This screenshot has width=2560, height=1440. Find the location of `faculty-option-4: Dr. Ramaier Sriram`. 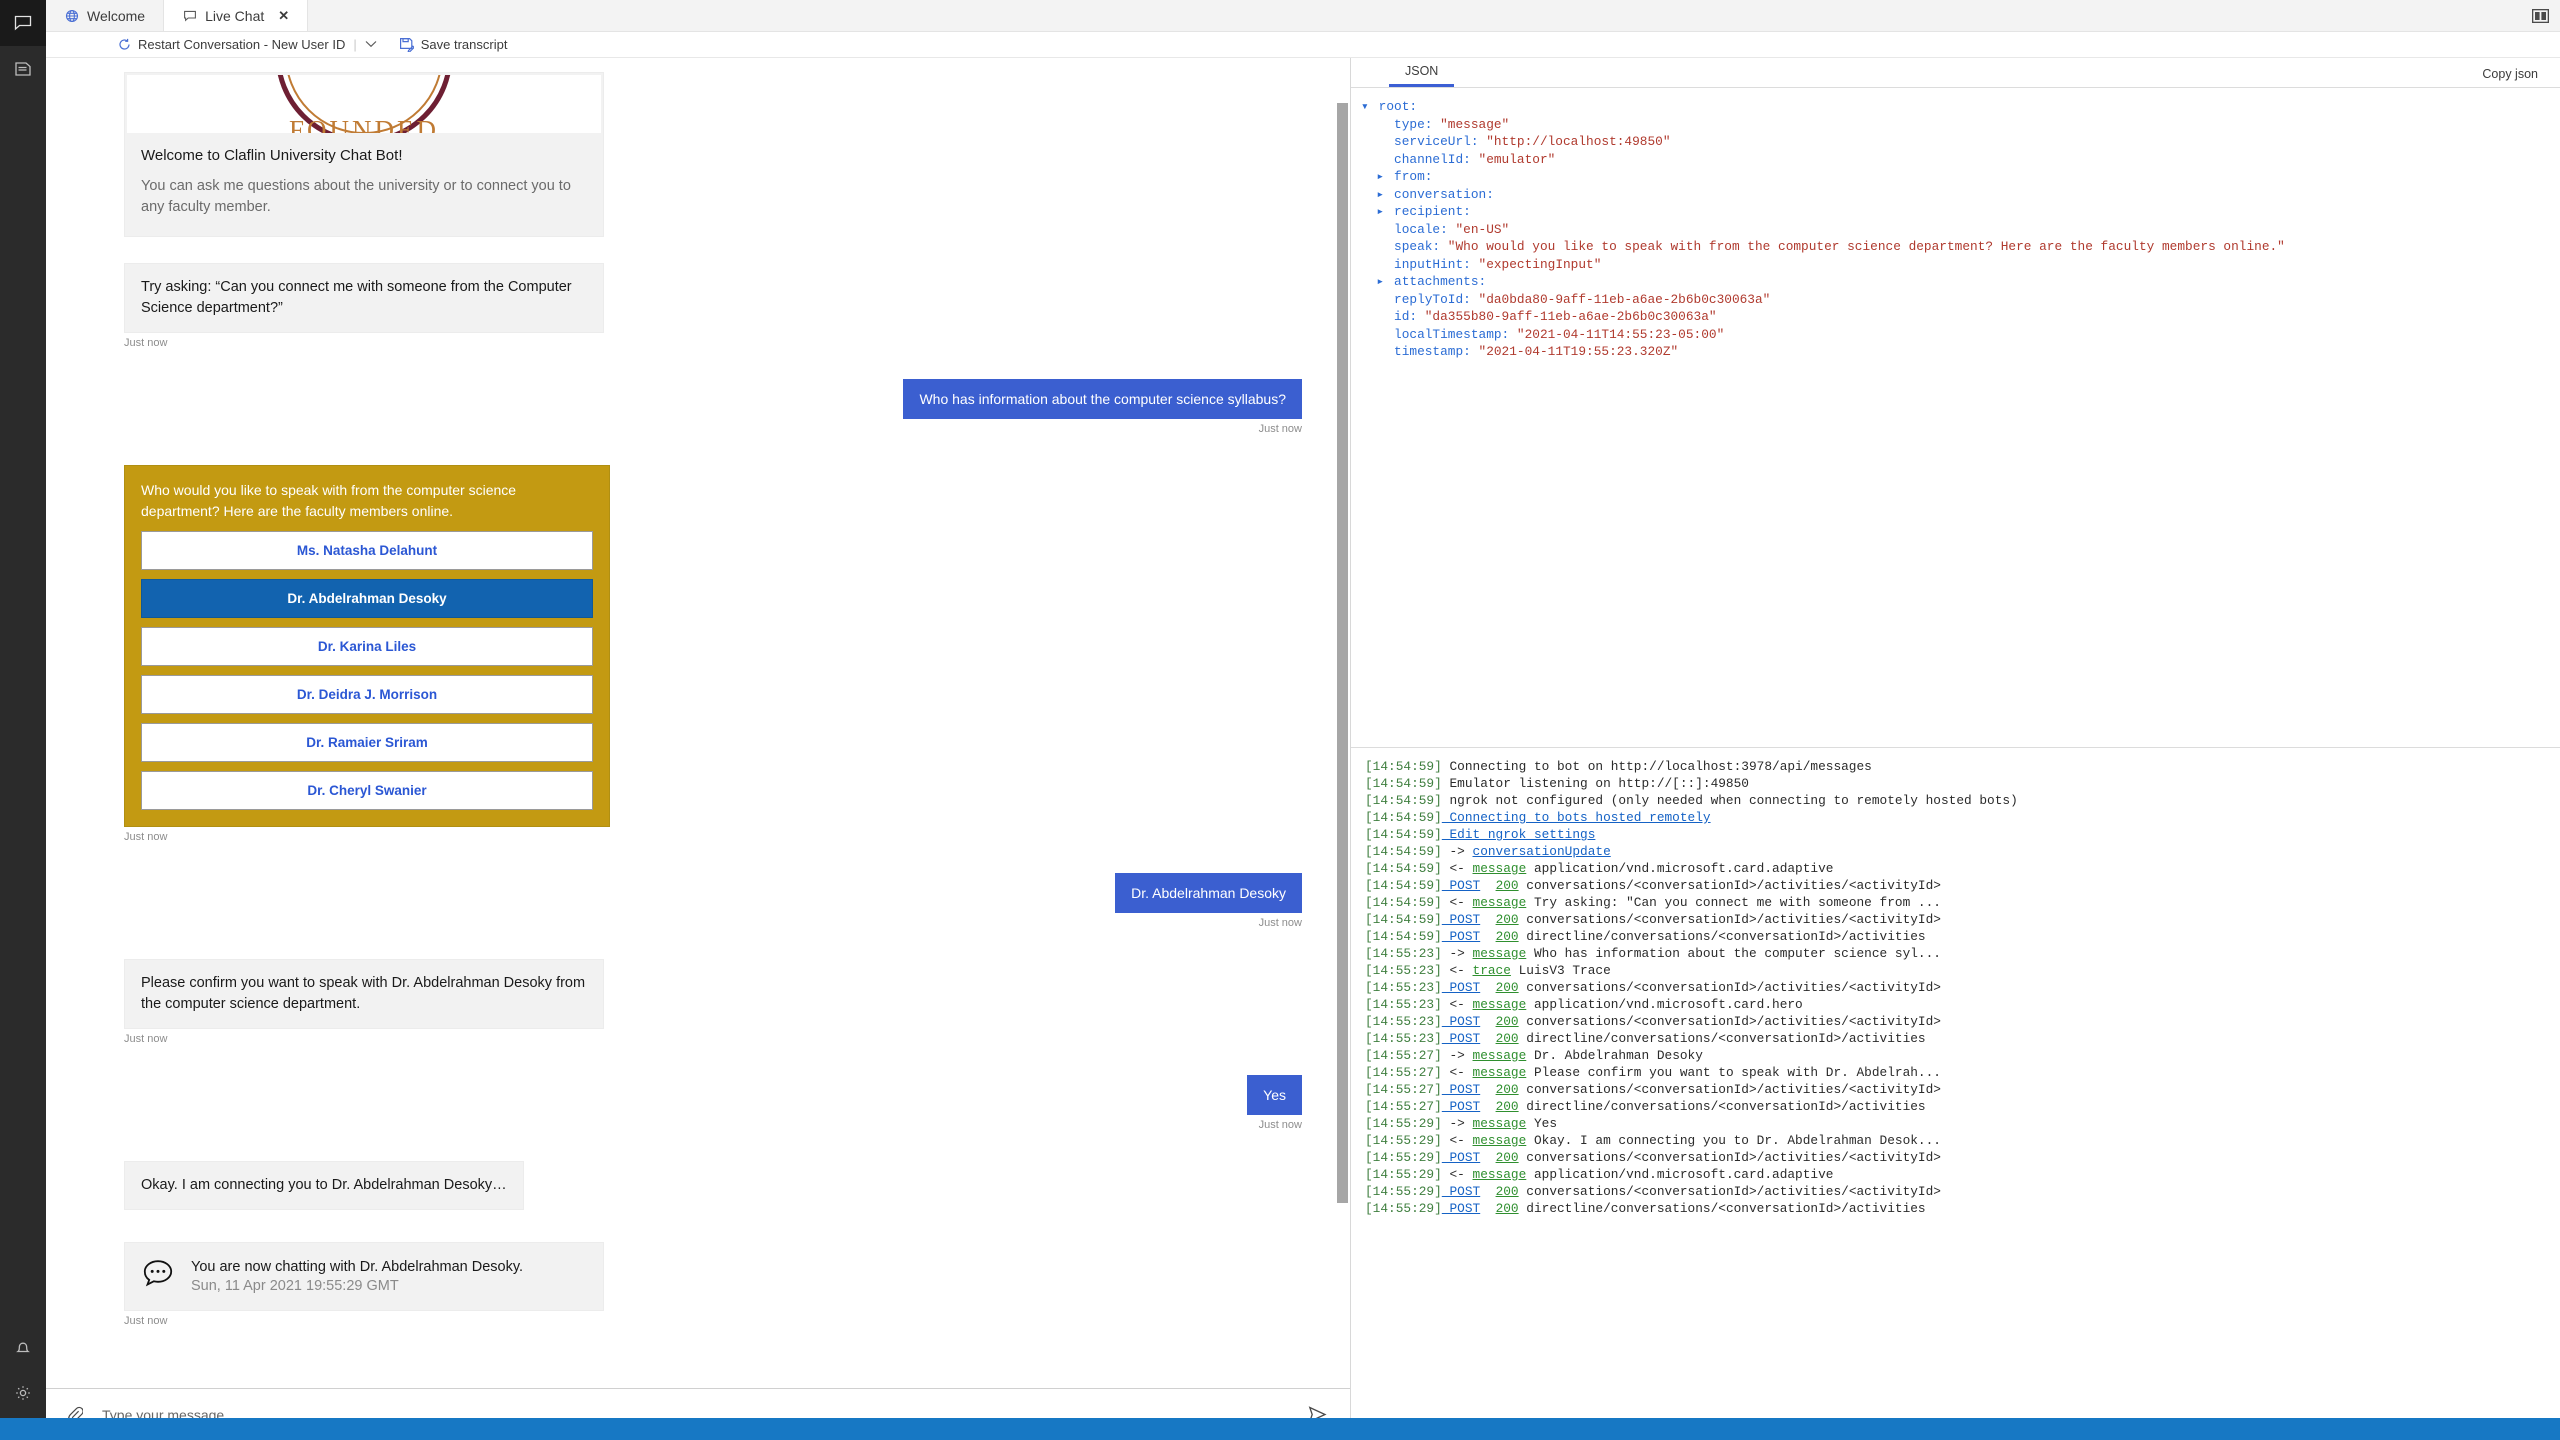

faculty-option-4: Dr. Ramaier Sriram is located at coordinates (367, 742).